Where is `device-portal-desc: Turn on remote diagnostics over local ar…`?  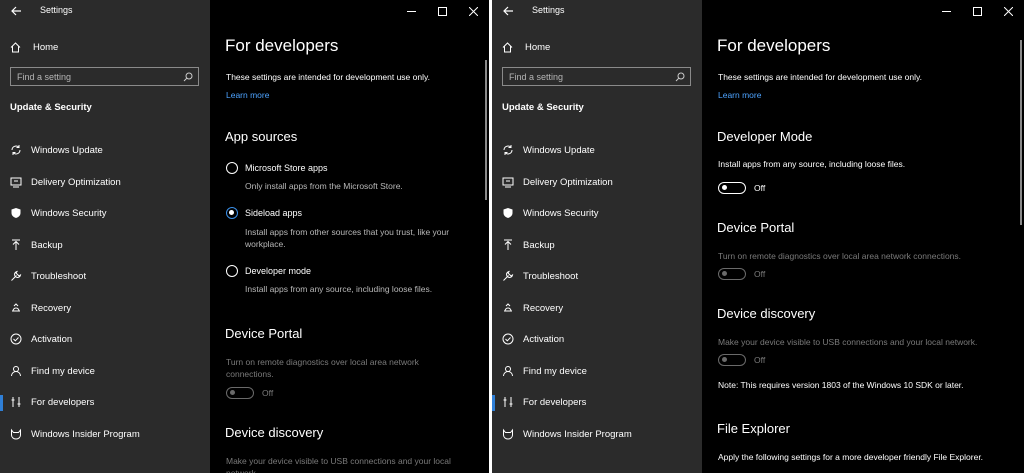 device-portal-desc: Turn on remote diagnostics over local ar… is located at coordinates (322, 368).